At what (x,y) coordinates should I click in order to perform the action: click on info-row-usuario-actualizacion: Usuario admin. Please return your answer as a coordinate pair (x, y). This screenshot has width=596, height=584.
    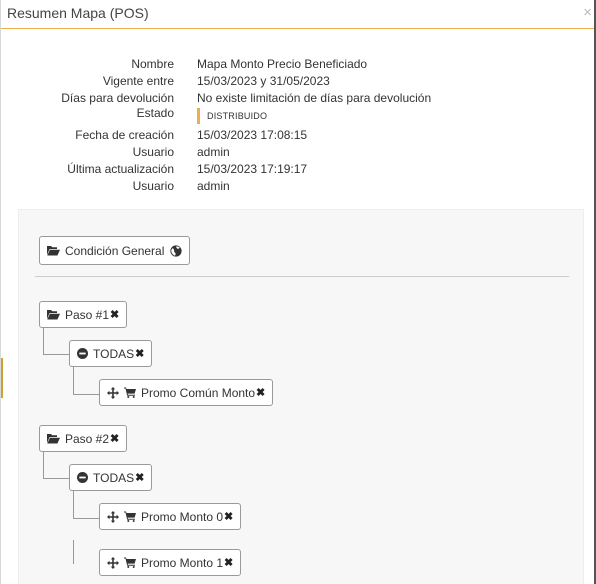
    Looking at the image, I should click on (297, 186).